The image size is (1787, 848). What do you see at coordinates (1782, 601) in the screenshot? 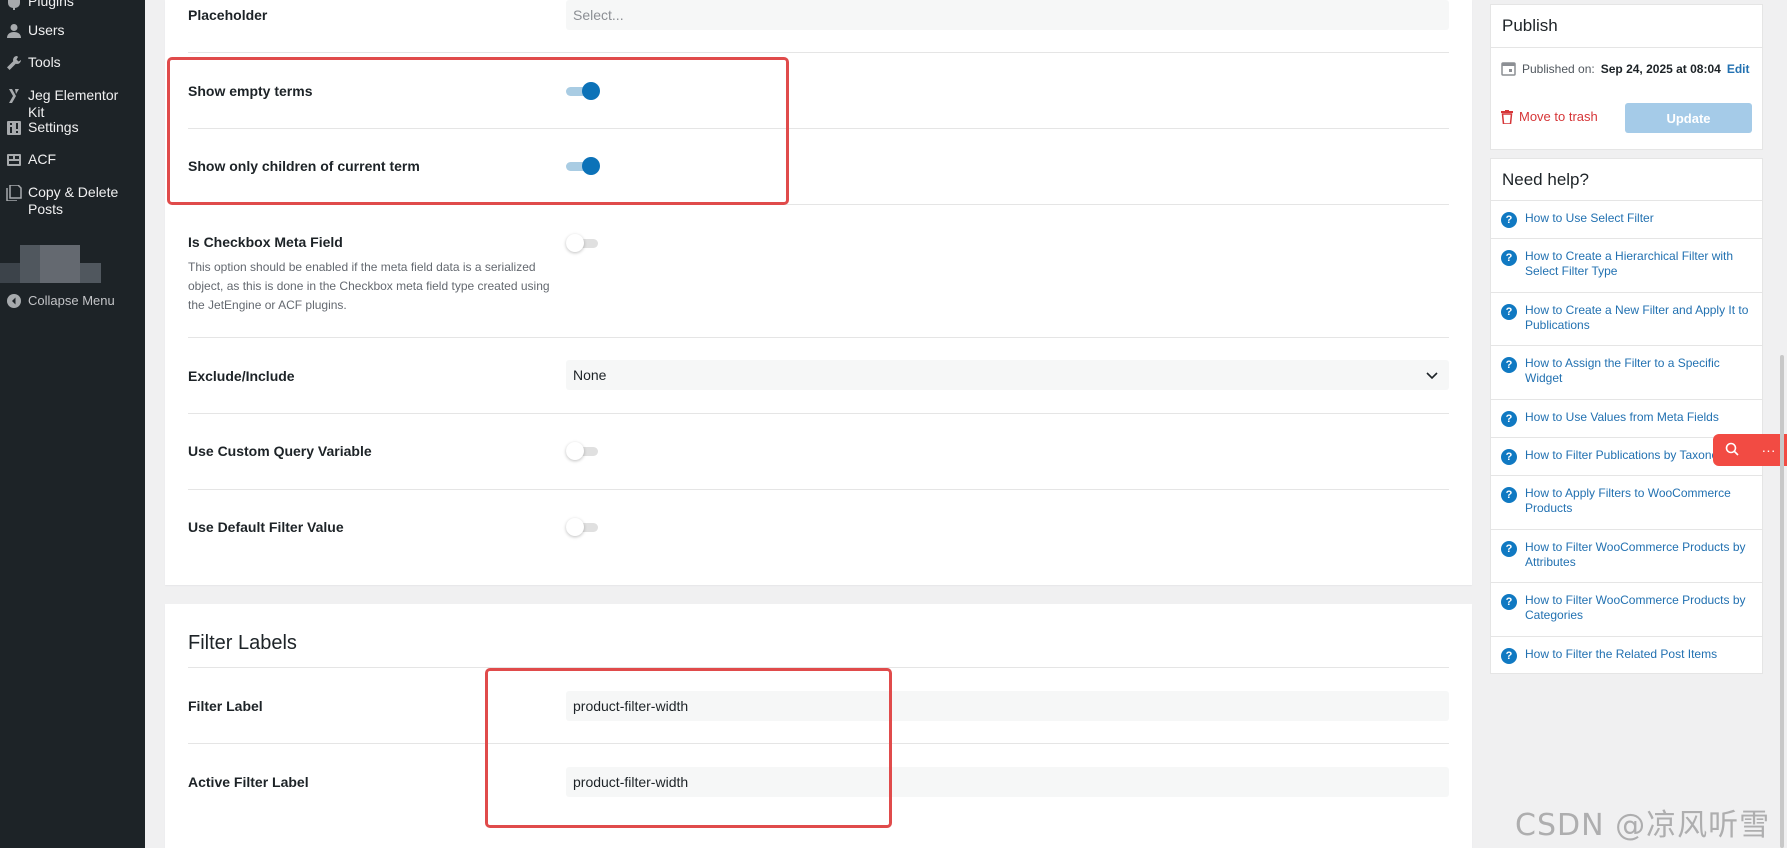
I see `page-scrollbar` at bounding box center [1782, 601].